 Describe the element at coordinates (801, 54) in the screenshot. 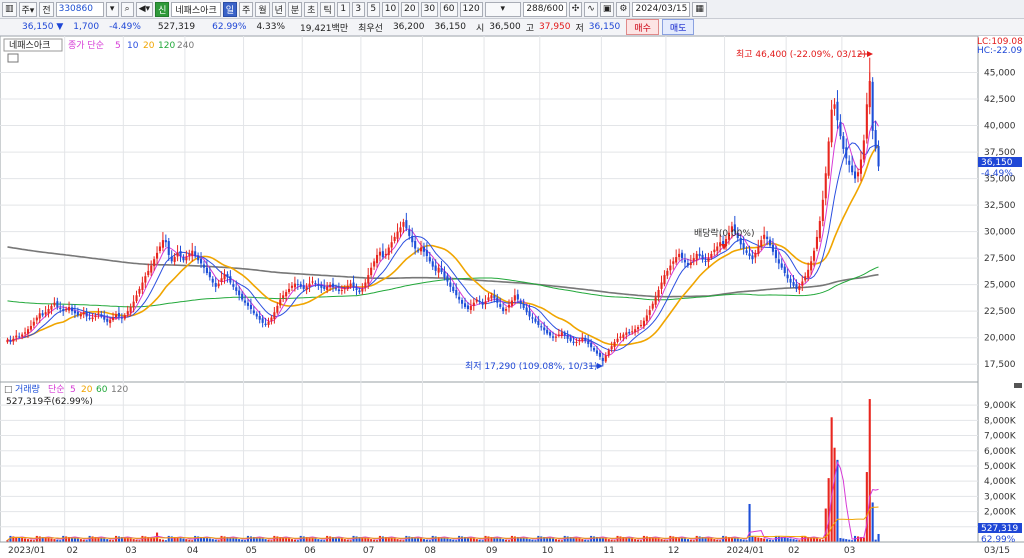

I see `high-annotation: 최고 46,400 (-22.09%, 03/12)` at that location.